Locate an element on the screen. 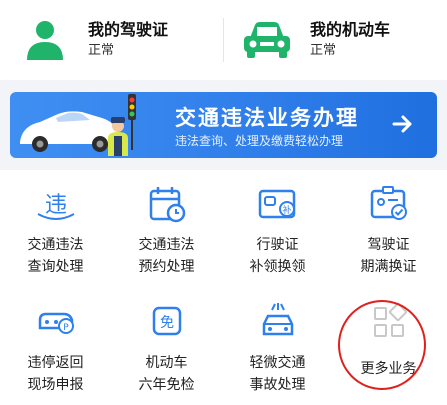 The width and height of the screenshot is (447, 405). service-label-line1: 更多业务 is located at coordinates (388, 369).